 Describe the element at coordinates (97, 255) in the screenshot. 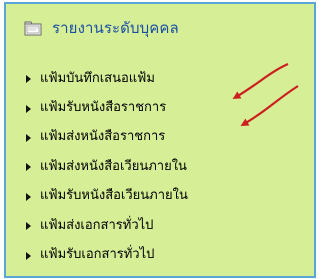

I see `menu-item-label: แฟ้มรับเอกสารทั่วไป` at that location.